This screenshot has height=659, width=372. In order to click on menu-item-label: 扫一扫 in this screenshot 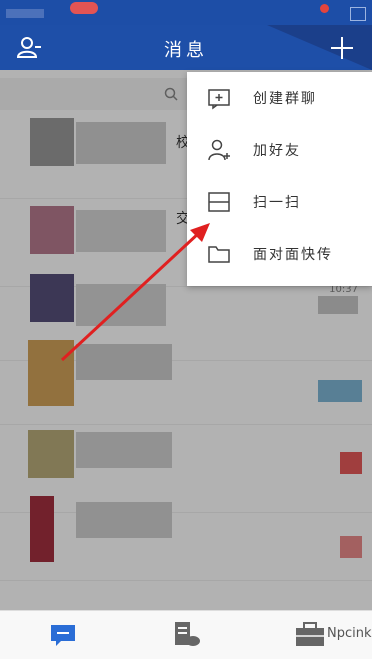, I will do `click(277, 203)`.